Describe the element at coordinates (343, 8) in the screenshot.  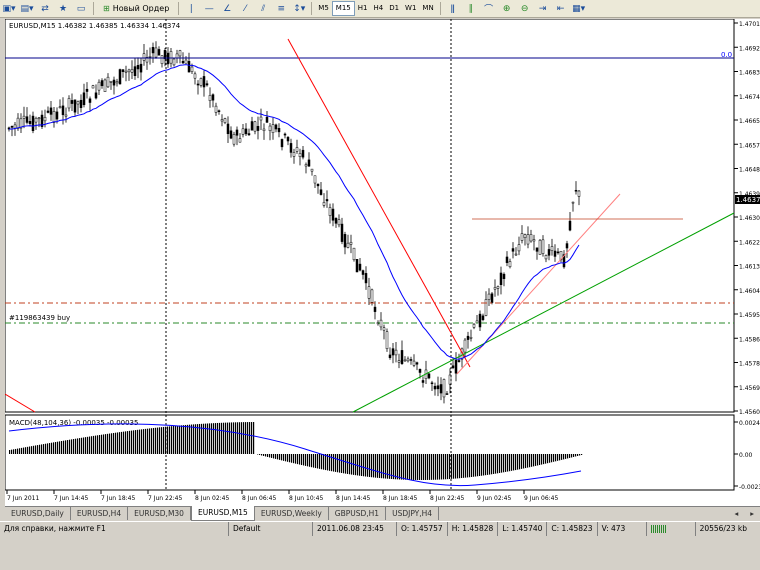
I see `timeframe-m15: M15` at that location.